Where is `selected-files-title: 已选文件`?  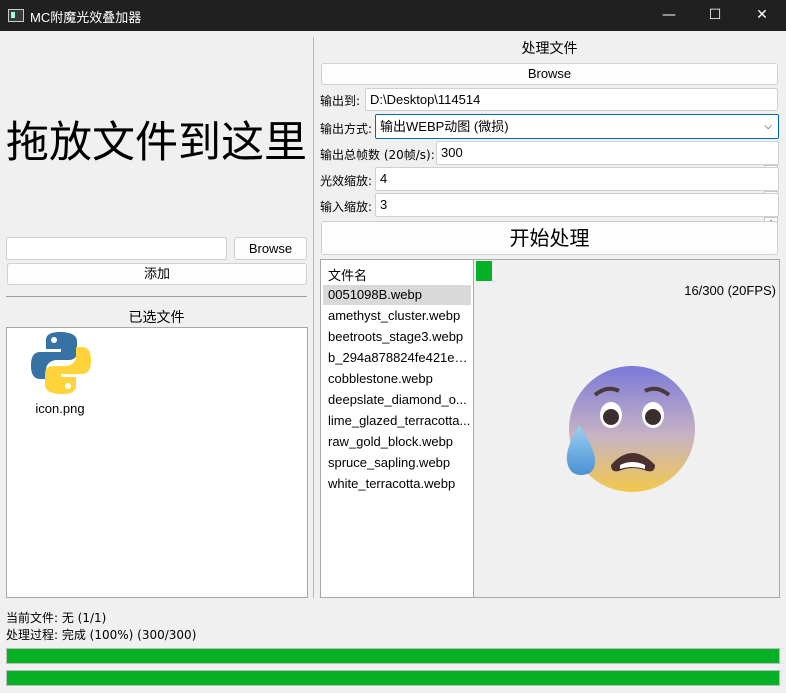 selected-files-title: 已选文件 is located at coordinates (156, 318).